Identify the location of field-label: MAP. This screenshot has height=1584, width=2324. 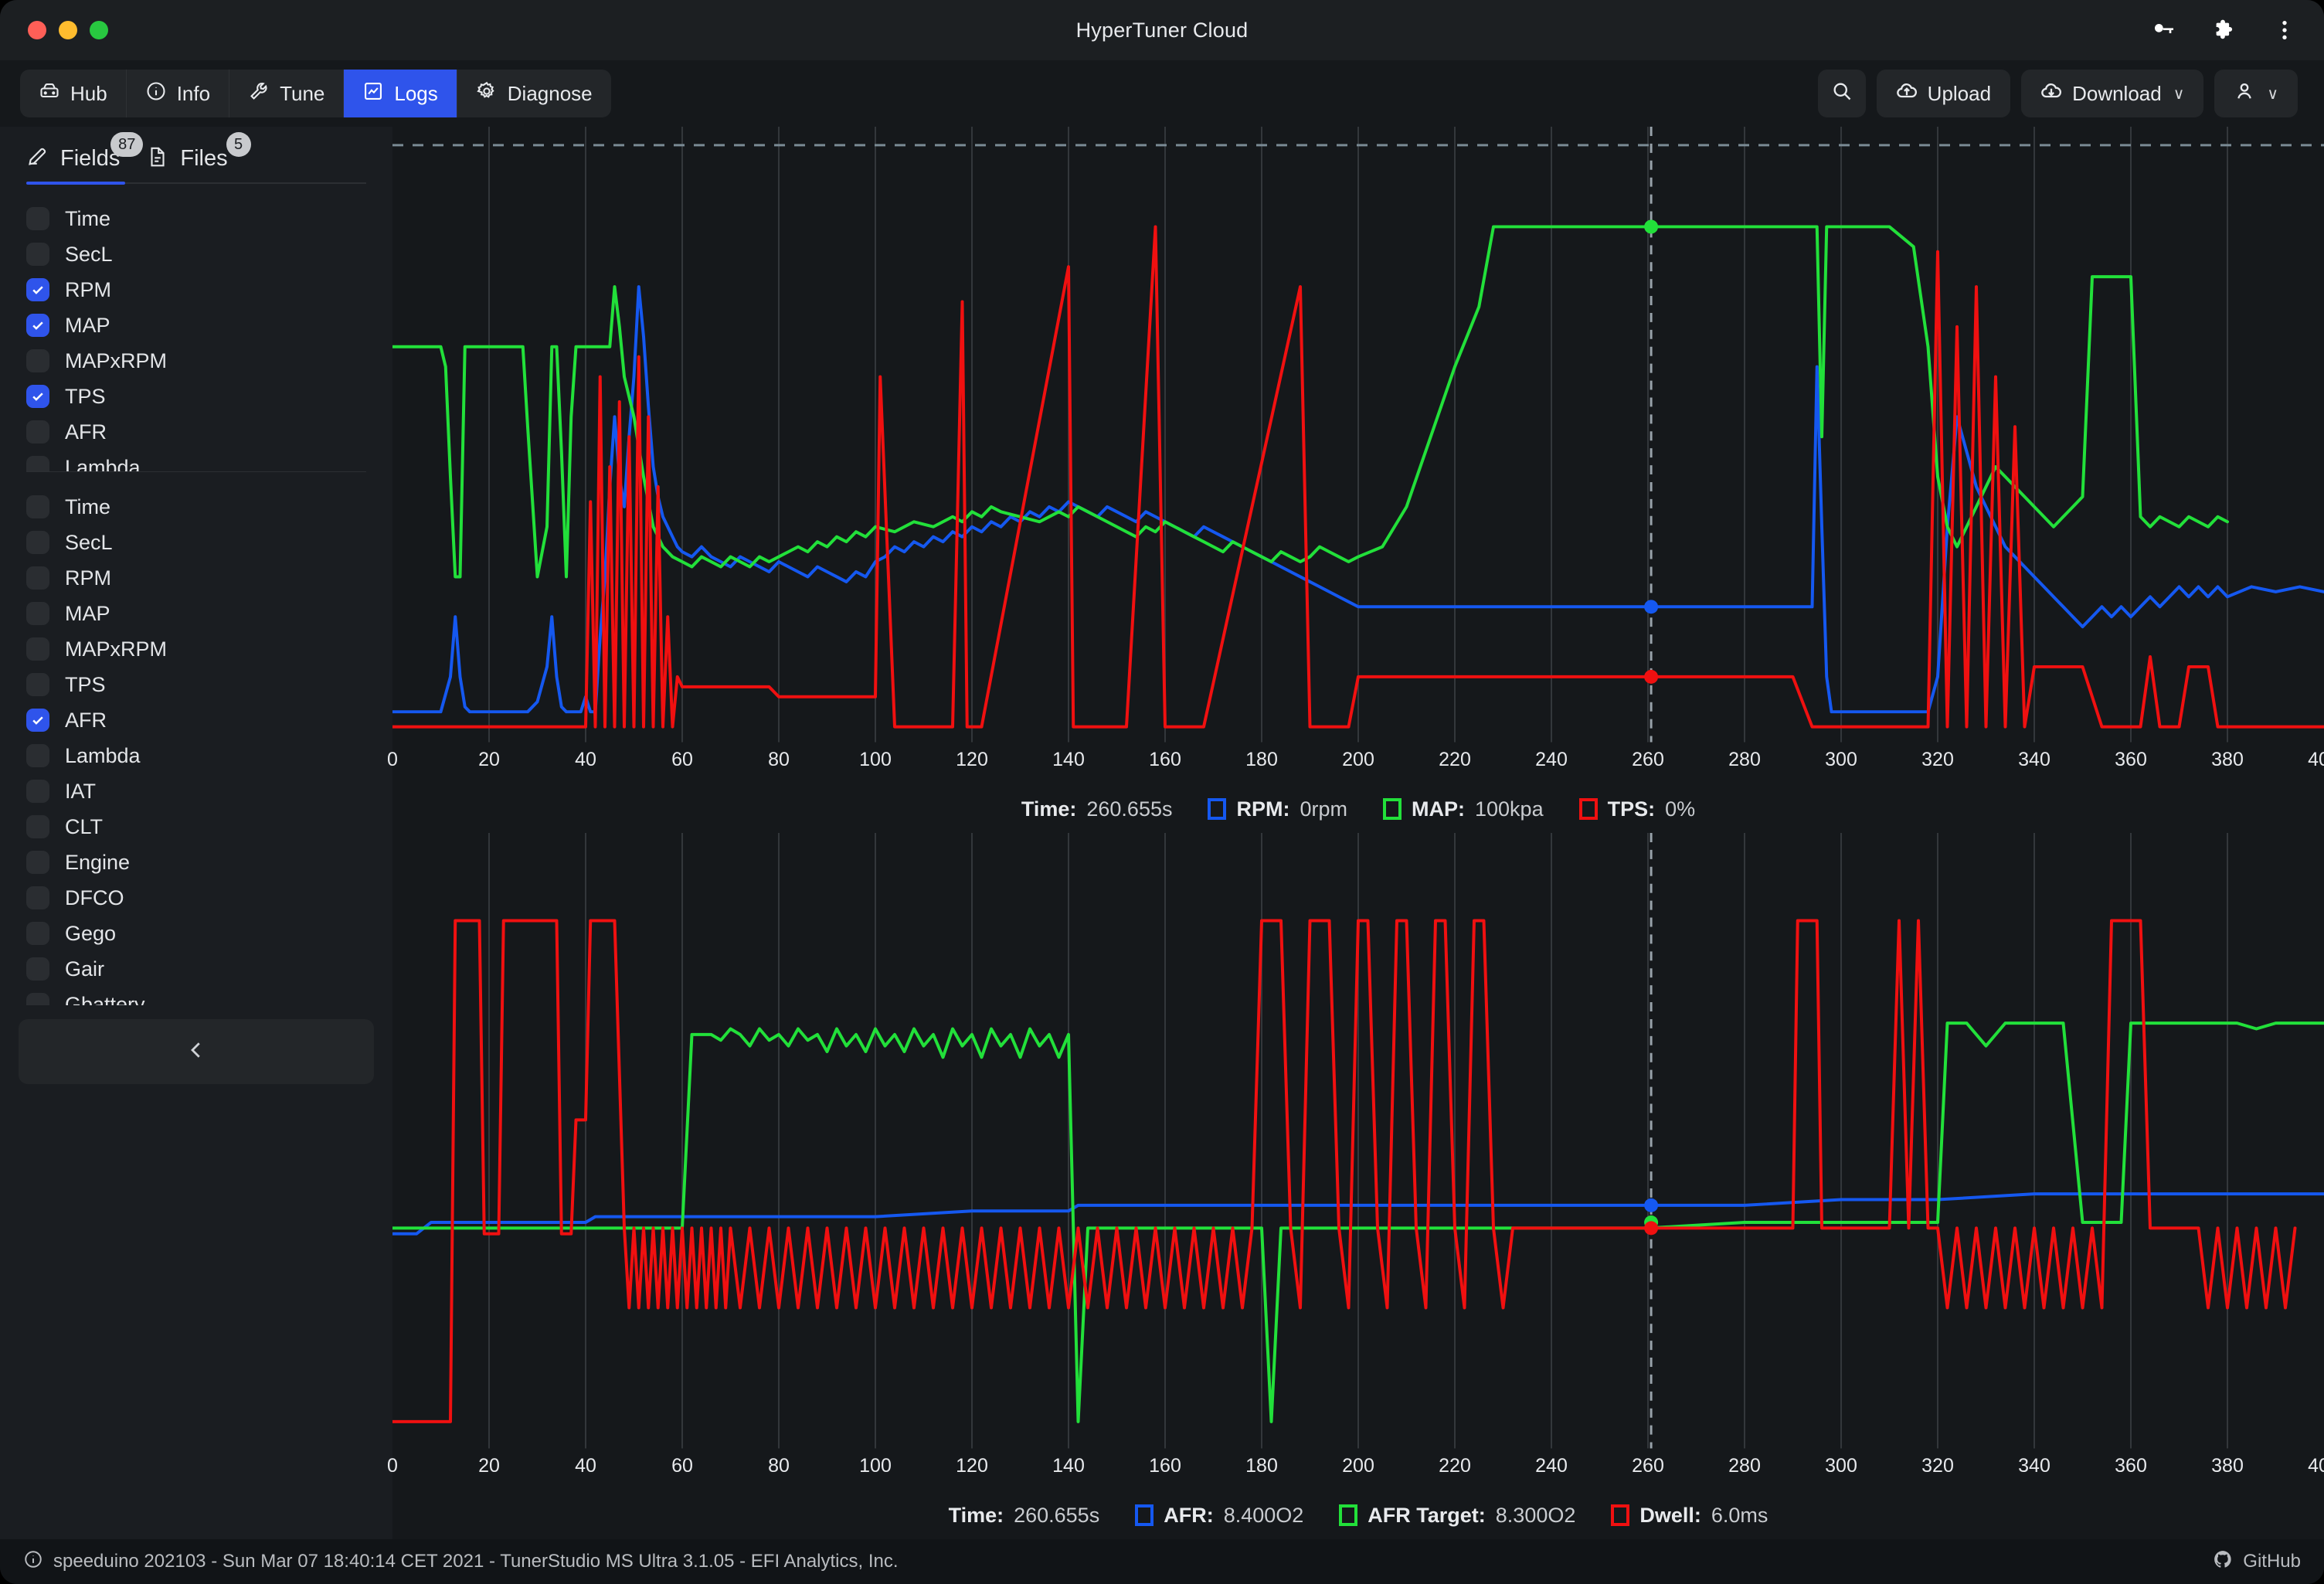
(87, 325).